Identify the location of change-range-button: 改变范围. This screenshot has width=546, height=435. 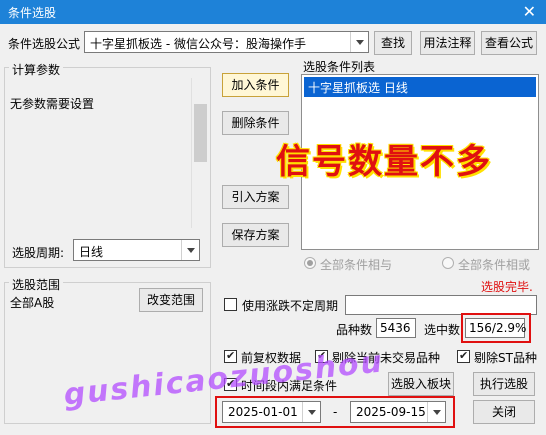
(171, 300).